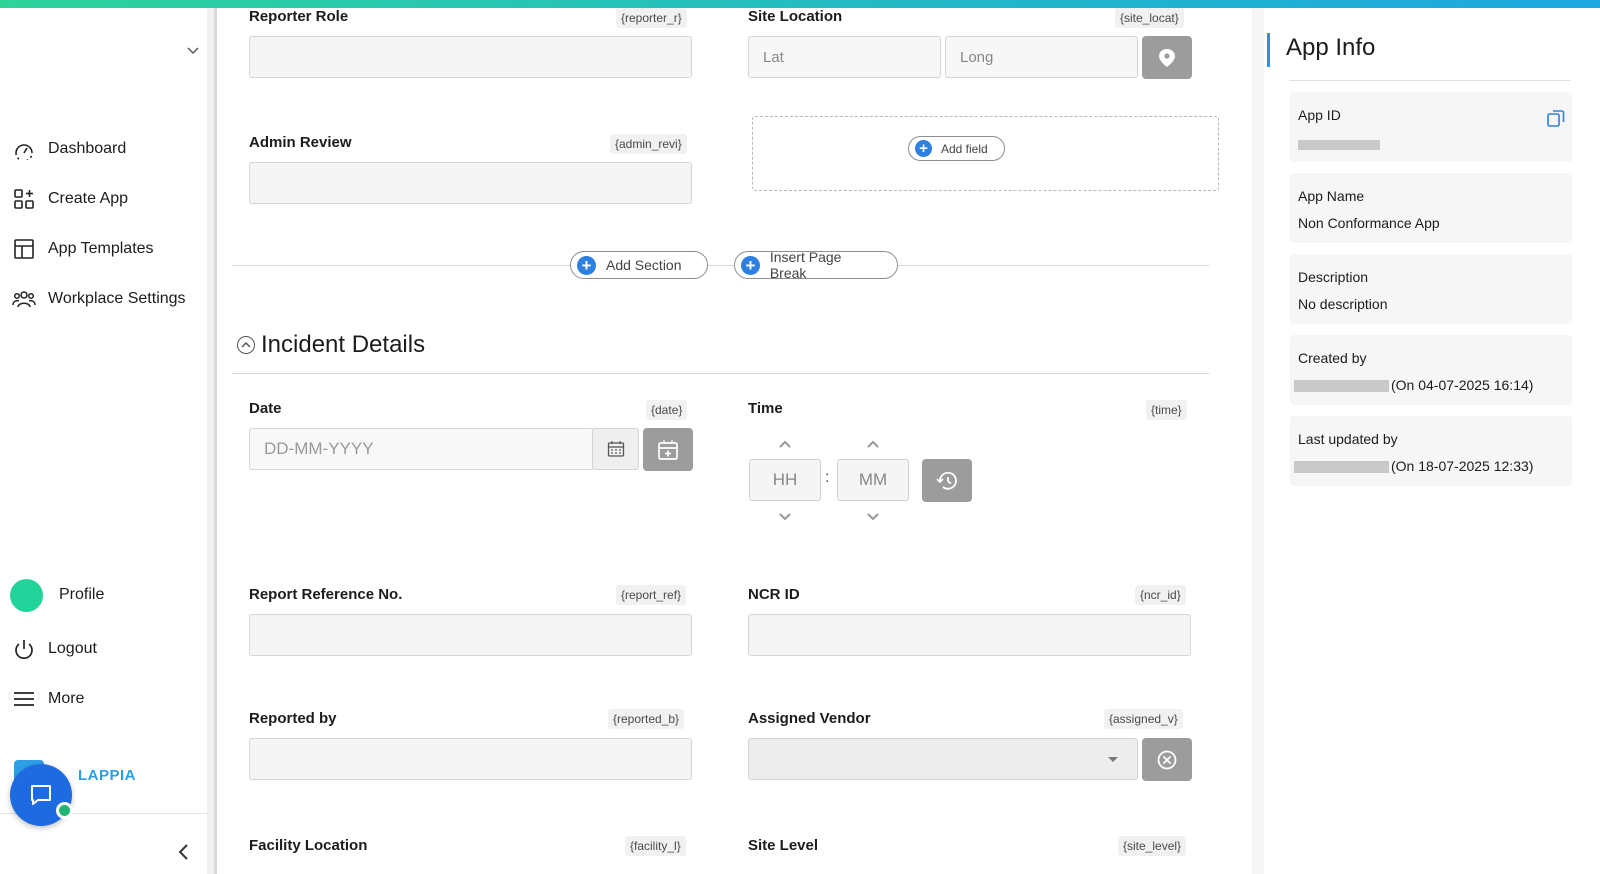  Describe the element at coordinates (1431, 370) in the screenshot. I see `created-by-card: Created by (On 04-07-2025 16:14)` at that location.